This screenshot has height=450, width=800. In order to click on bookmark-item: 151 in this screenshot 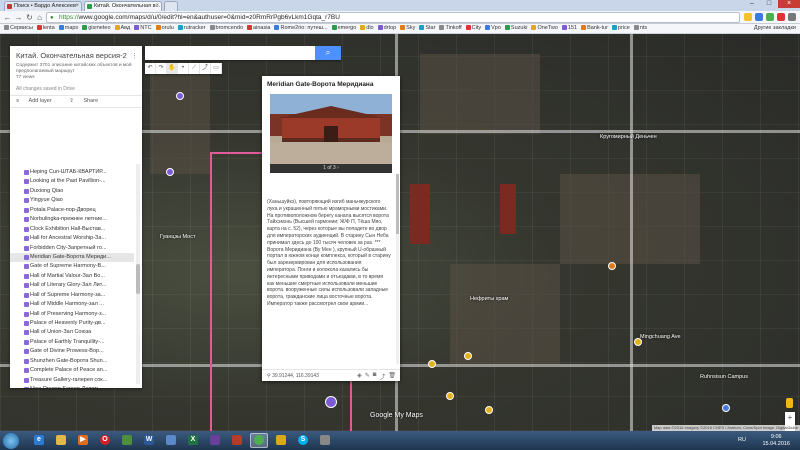, I will do `click(569, 28)`.